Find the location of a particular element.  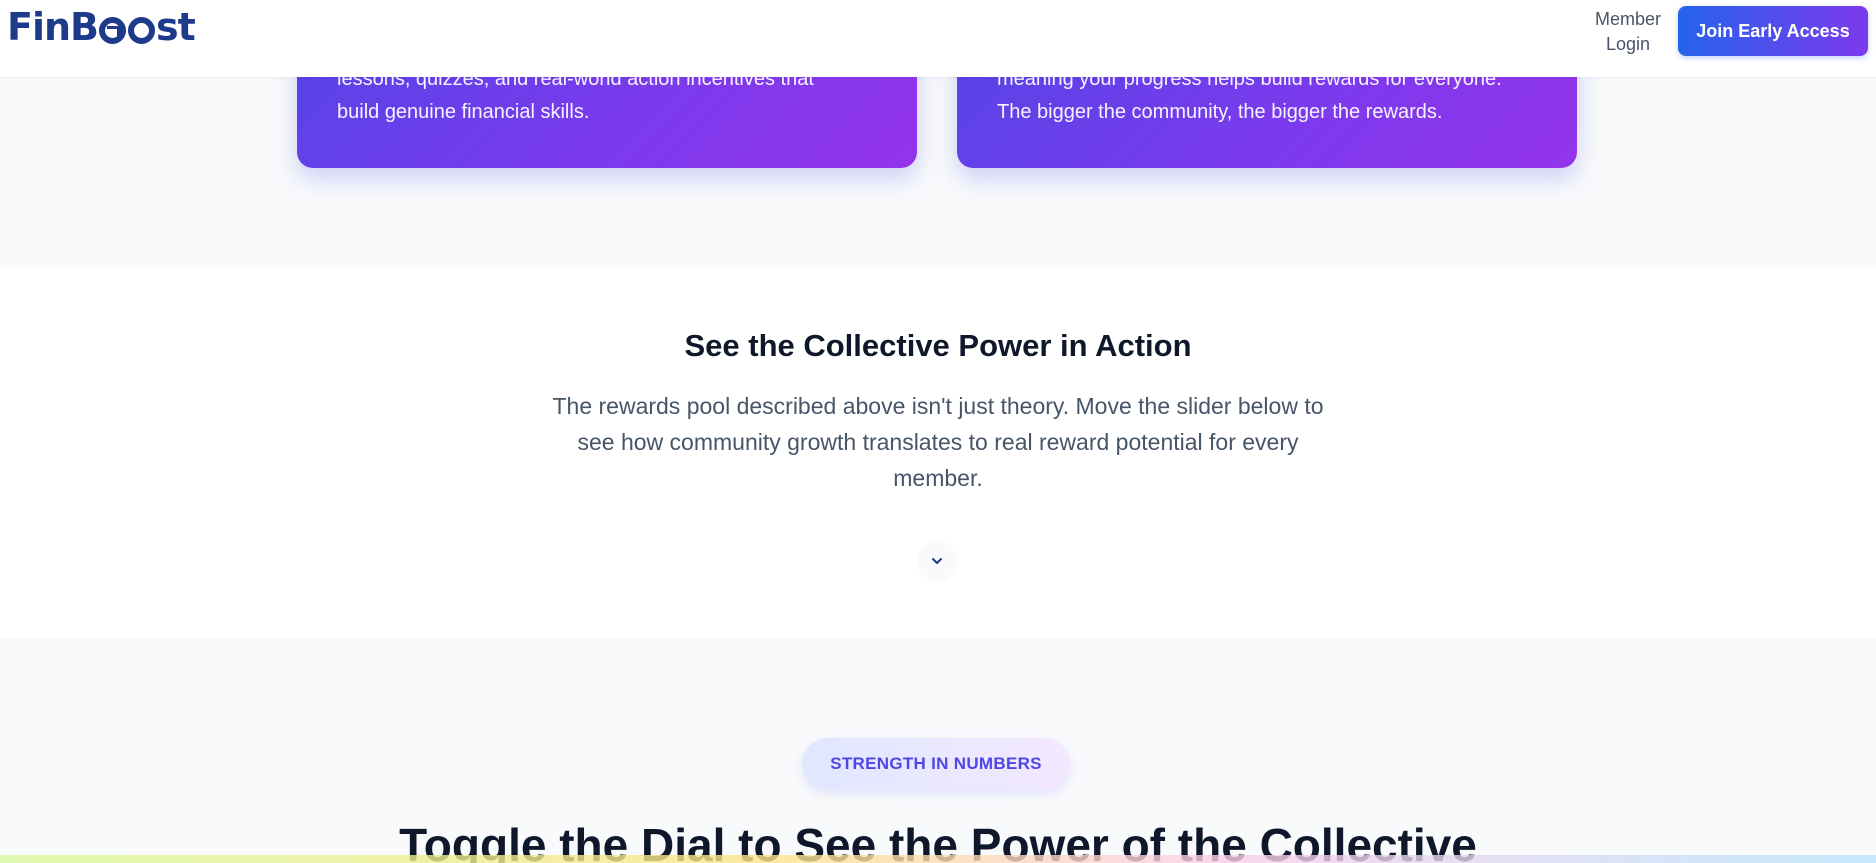

chevron-down-icon is located at coordinates (937, 561).